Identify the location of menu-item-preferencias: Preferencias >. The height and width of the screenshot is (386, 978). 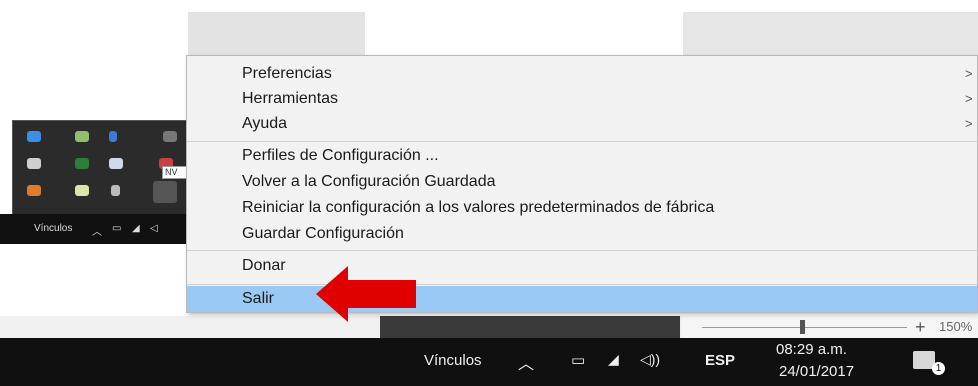
(582, 74).